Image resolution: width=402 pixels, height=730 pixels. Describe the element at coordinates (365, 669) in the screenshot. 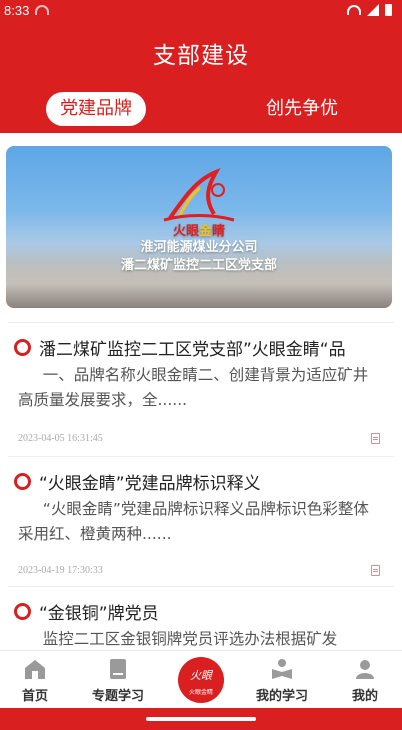

I see `user-icon` at that location.